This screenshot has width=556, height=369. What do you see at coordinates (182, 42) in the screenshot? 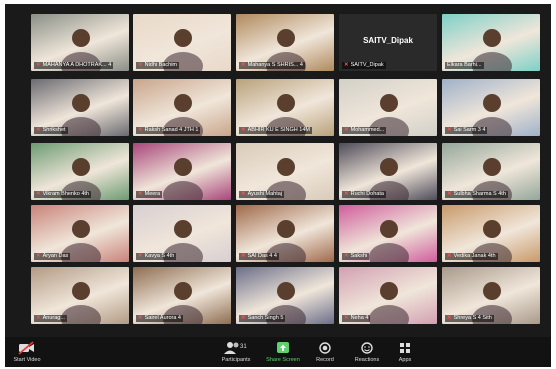
I see `participant-tile: ✕ Nidhi Bachim` at bounding box center [182, 42].